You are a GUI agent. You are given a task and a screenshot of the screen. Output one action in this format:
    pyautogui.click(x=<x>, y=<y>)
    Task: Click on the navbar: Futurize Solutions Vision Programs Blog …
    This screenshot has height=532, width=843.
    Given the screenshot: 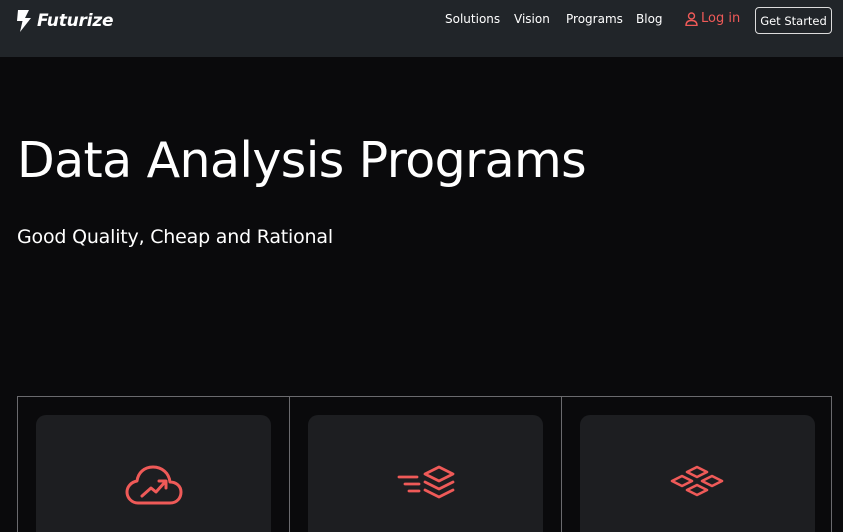 What is the action you would take?
    pyautogui.click(x=421, y=28)
    